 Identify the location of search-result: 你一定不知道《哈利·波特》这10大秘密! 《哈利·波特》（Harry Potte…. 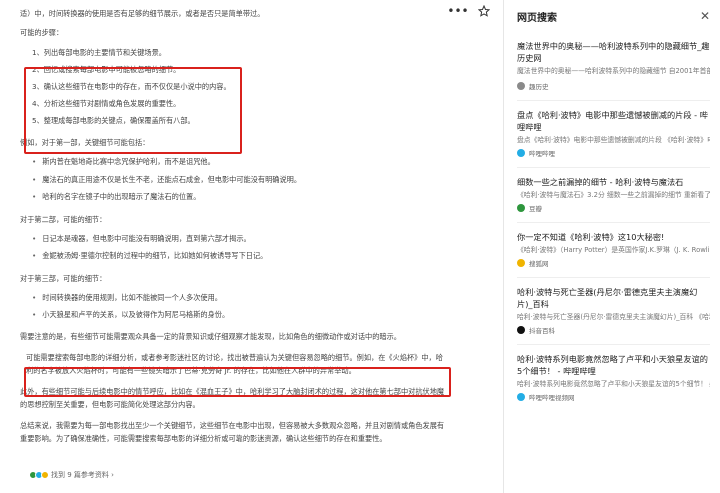
(612, 245).